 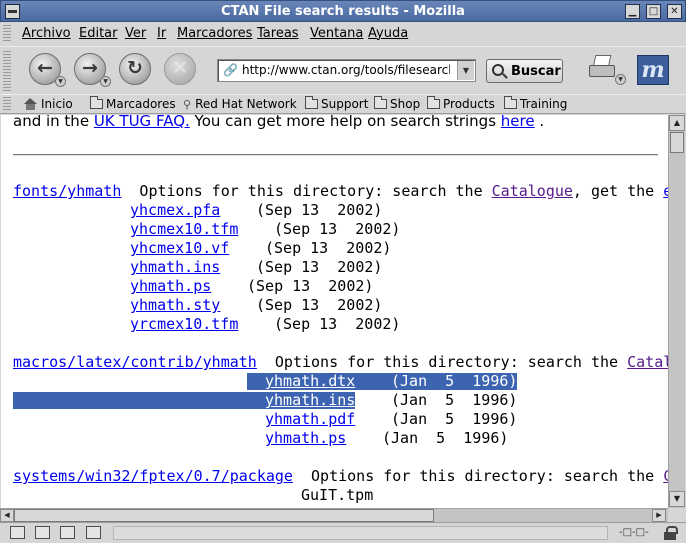 What do you see at coordinates (7, 34) in the screenshot?
I see `menubar-grip` at bounding box center [7, 34].